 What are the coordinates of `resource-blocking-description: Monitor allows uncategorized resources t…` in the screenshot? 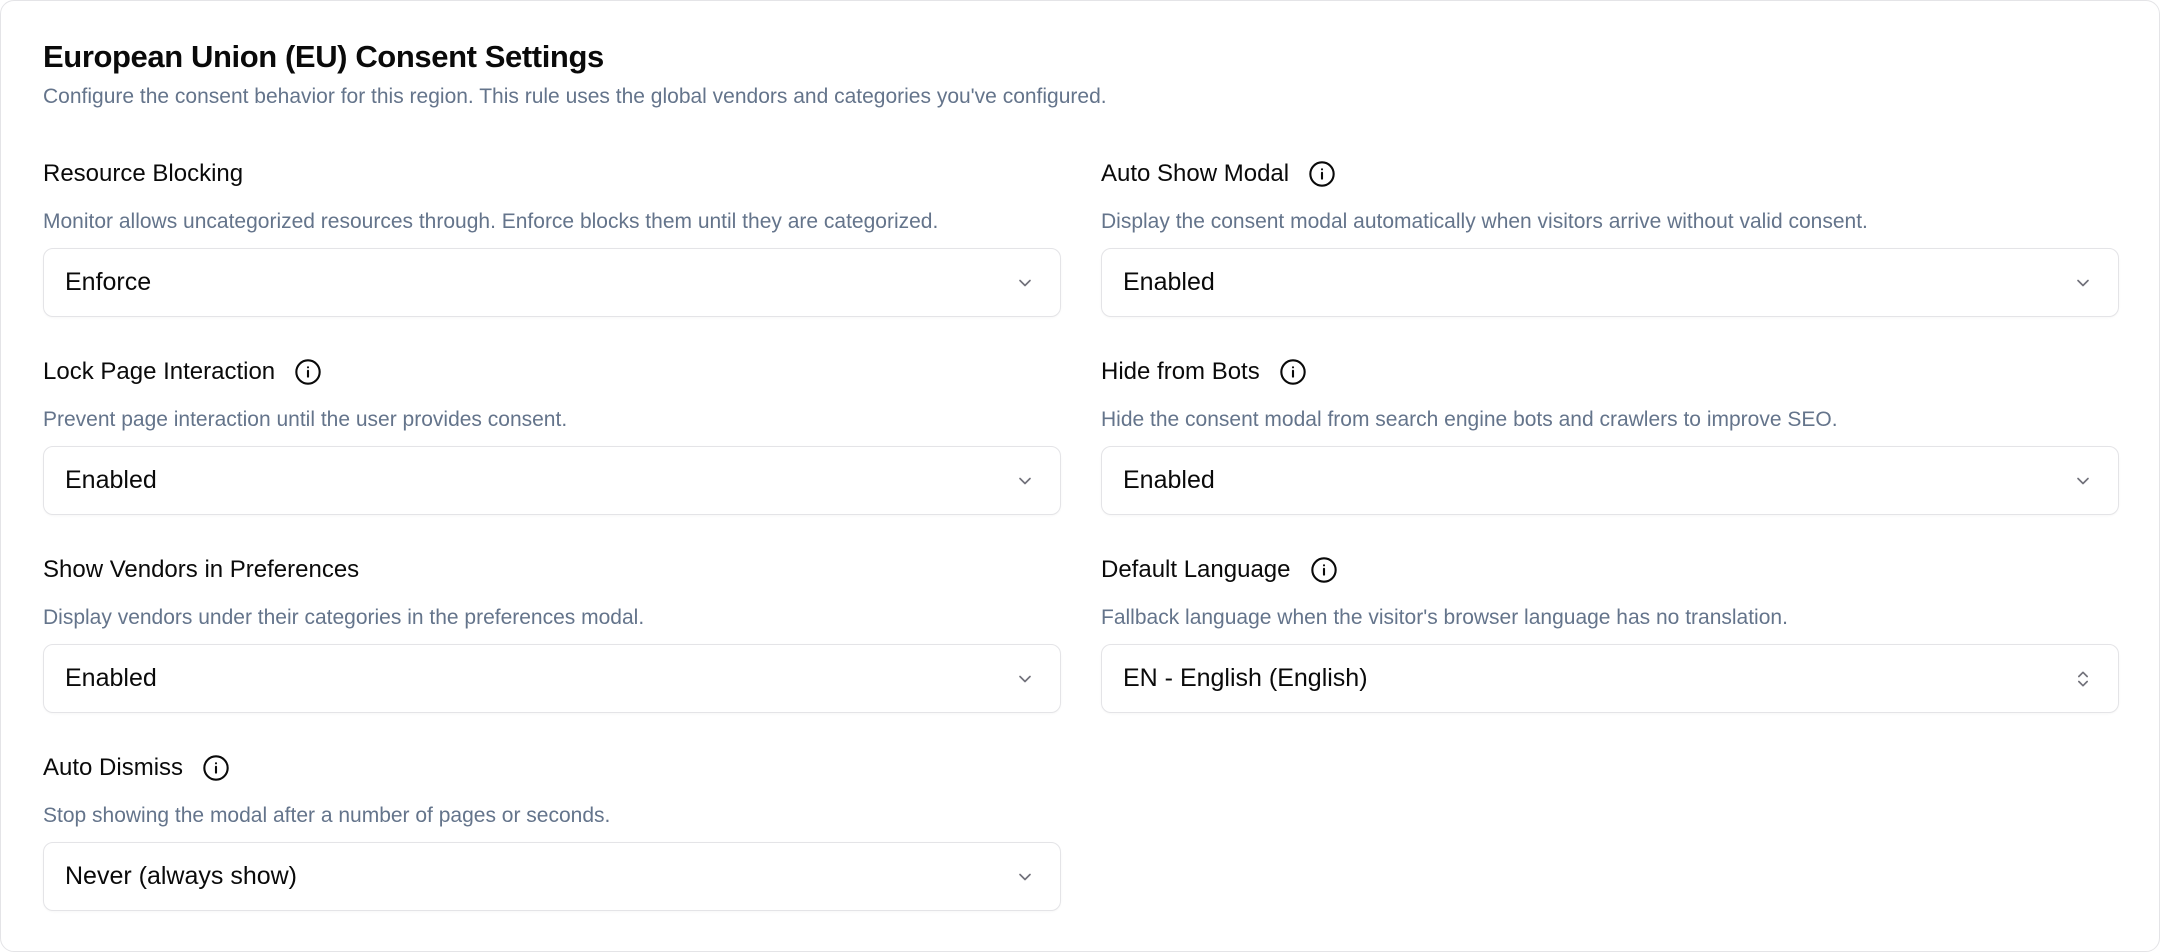 It's located at (491, 221).